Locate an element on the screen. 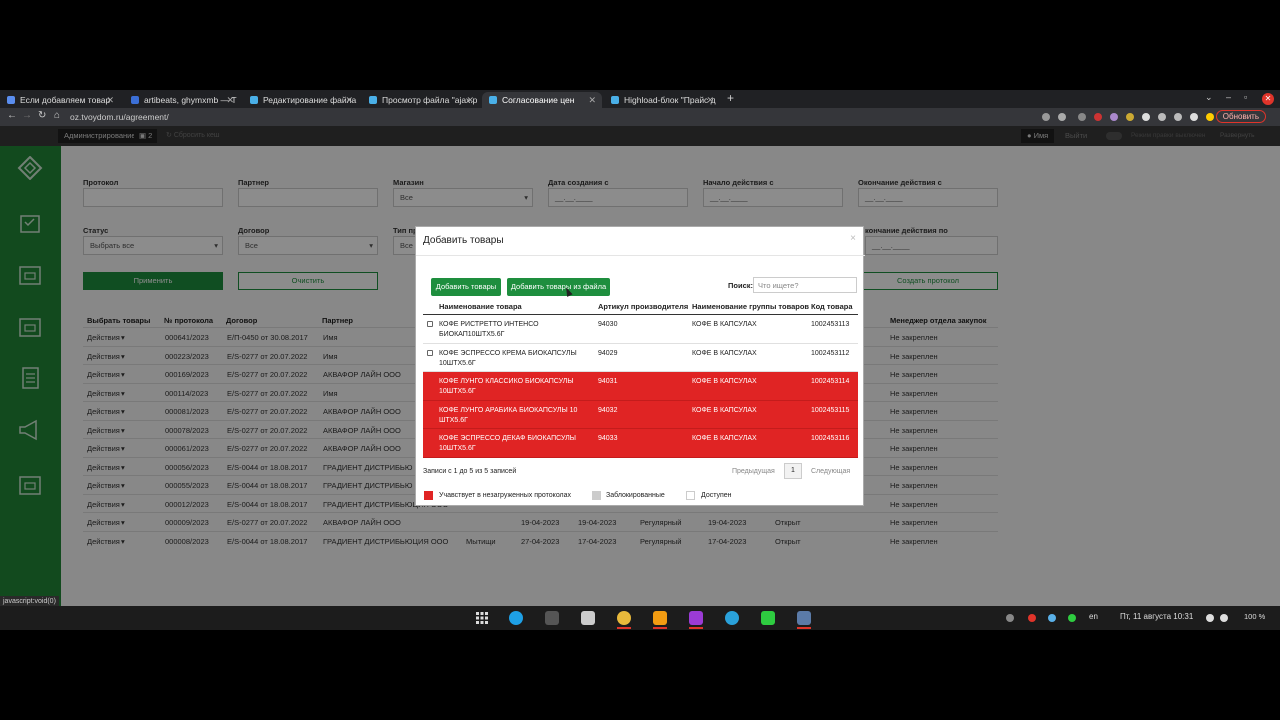 Image resolution: width=1280 pixels, height=720 pixels. files-icon is located at coordinates (588, 618).